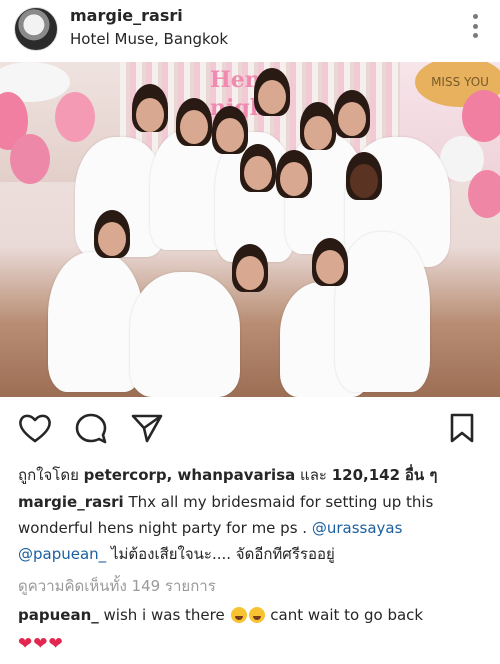 The image size is (500, 664). What do you see at coordinates (190, 475) in the screenshot?
I see `likes-users: petercorp, whanpavarisa` at bounding box center [190, 475].